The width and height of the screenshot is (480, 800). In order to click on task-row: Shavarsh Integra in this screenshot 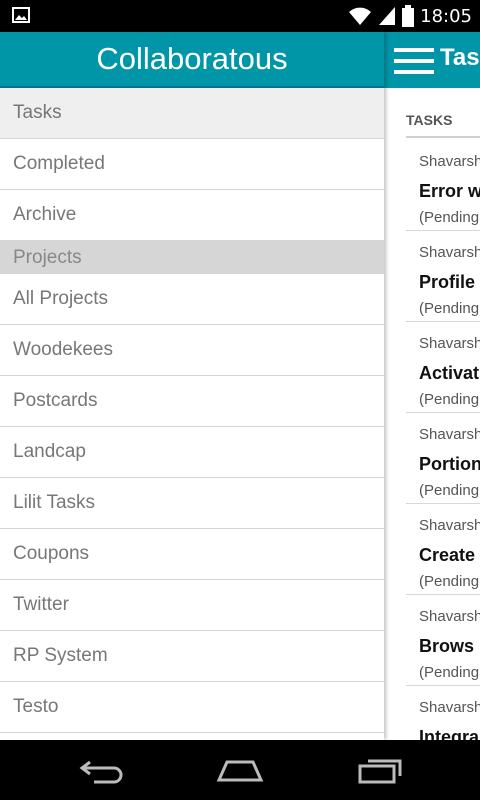, I will do `click(443, 712)`.